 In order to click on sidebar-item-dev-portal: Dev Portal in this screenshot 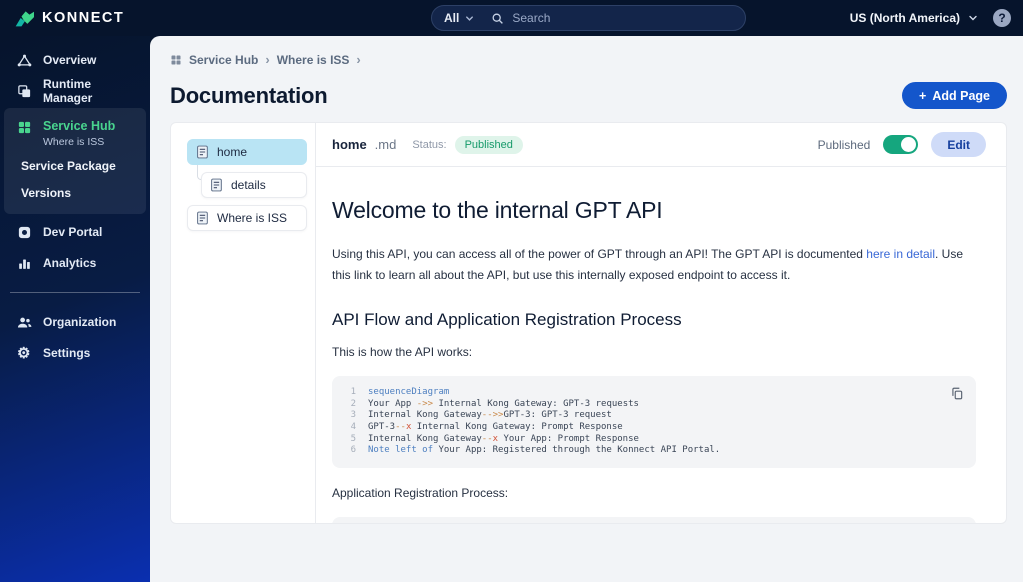, I will do `click(75, 232)`.